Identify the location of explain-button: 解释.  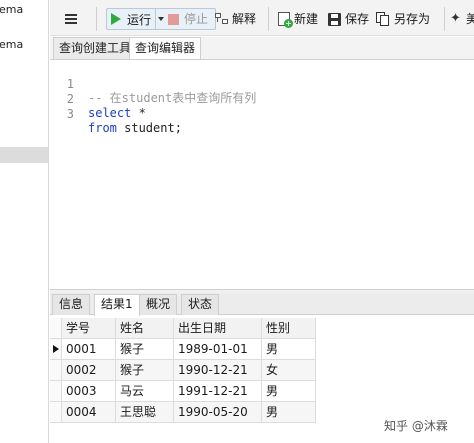
(235, 19).